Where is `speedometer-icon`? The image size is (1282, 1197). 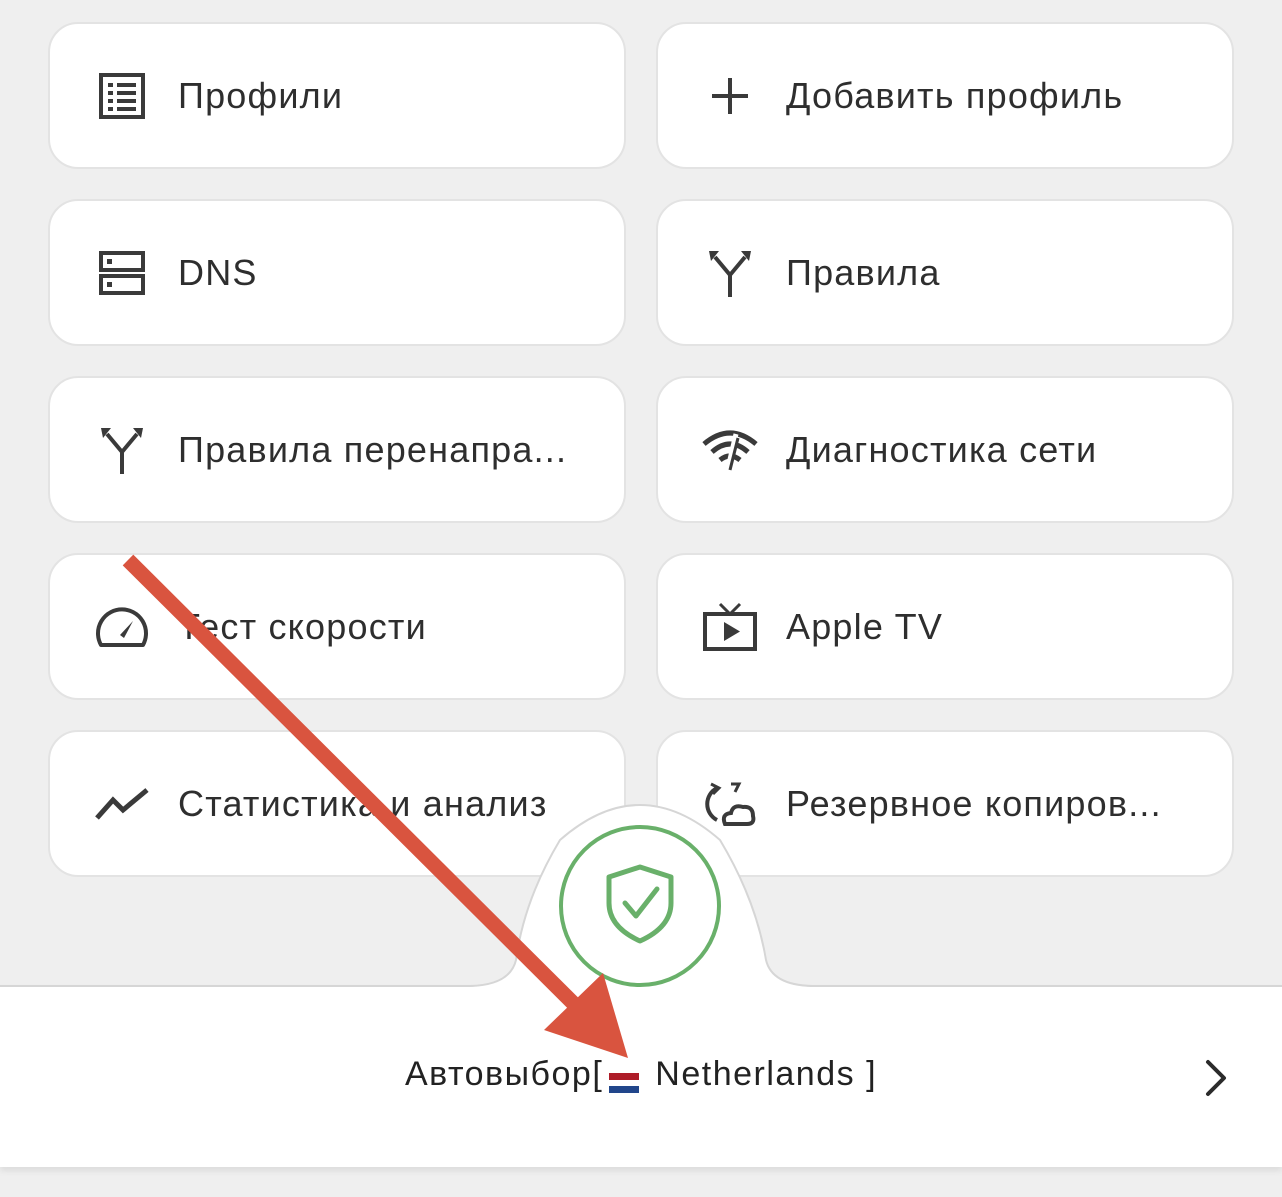
speedometer-icon is located at coordinates (122, 627).